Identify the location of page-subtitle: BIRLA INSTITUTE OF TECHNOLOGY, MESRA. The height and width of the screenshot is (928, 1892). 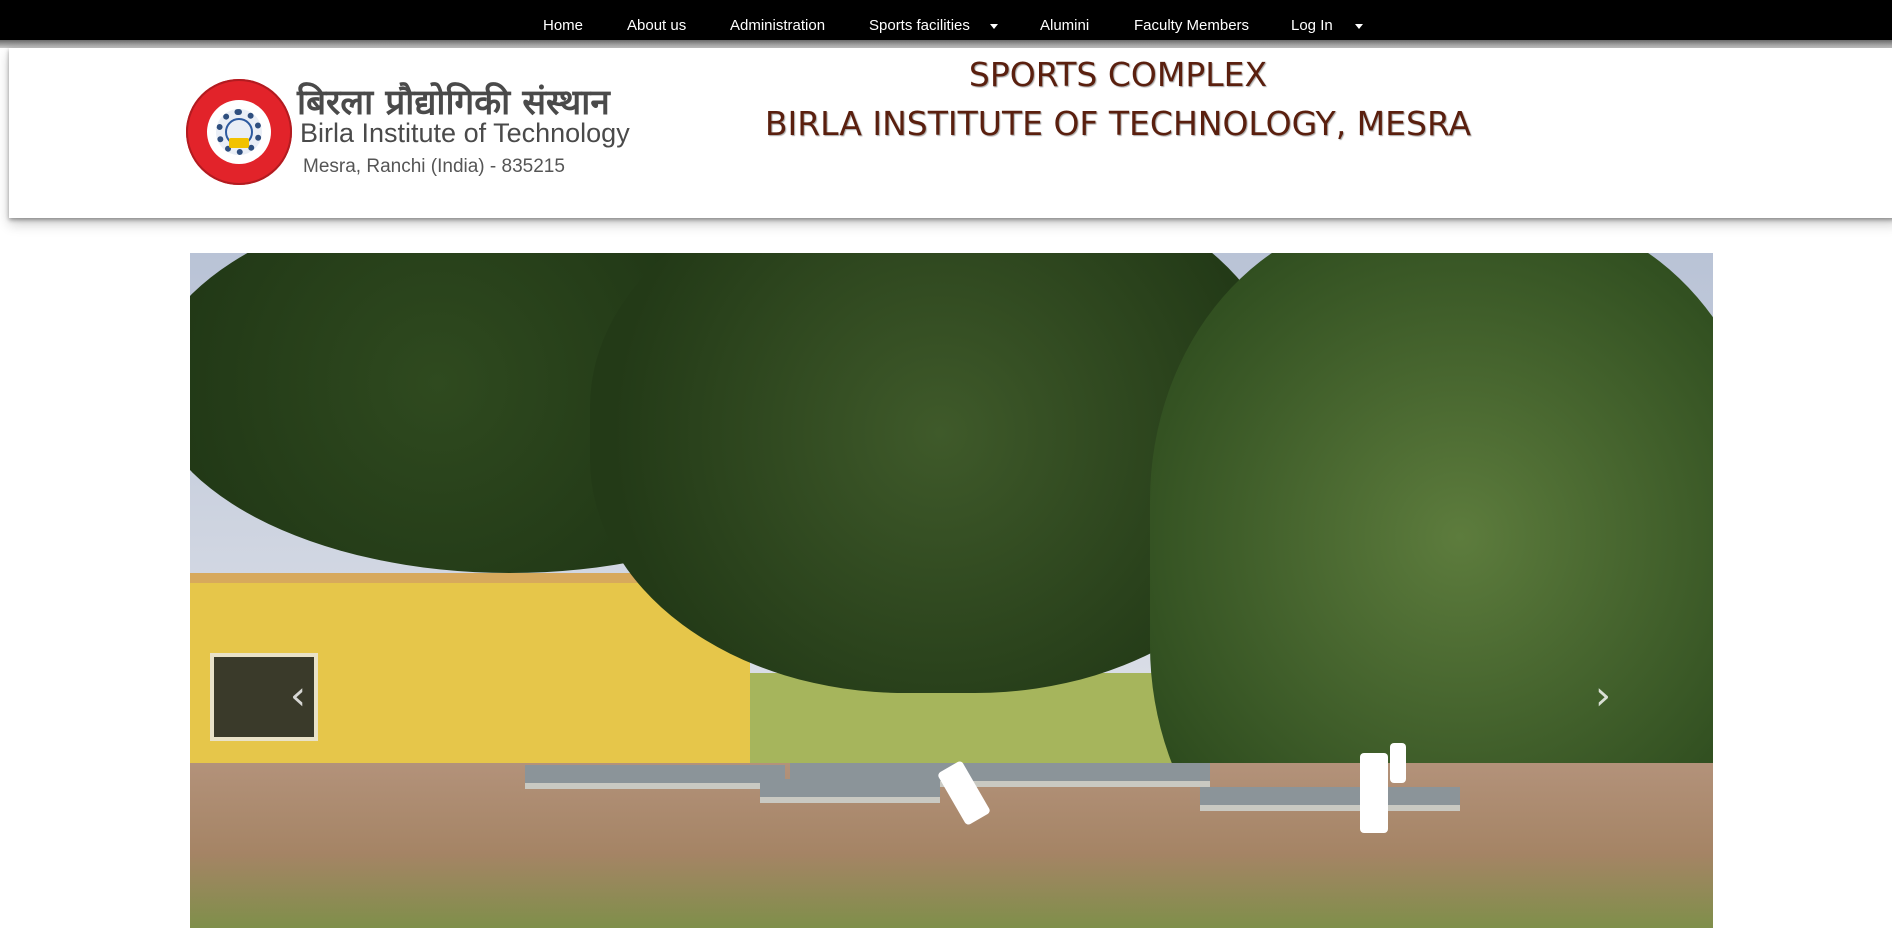
(1118, 123).